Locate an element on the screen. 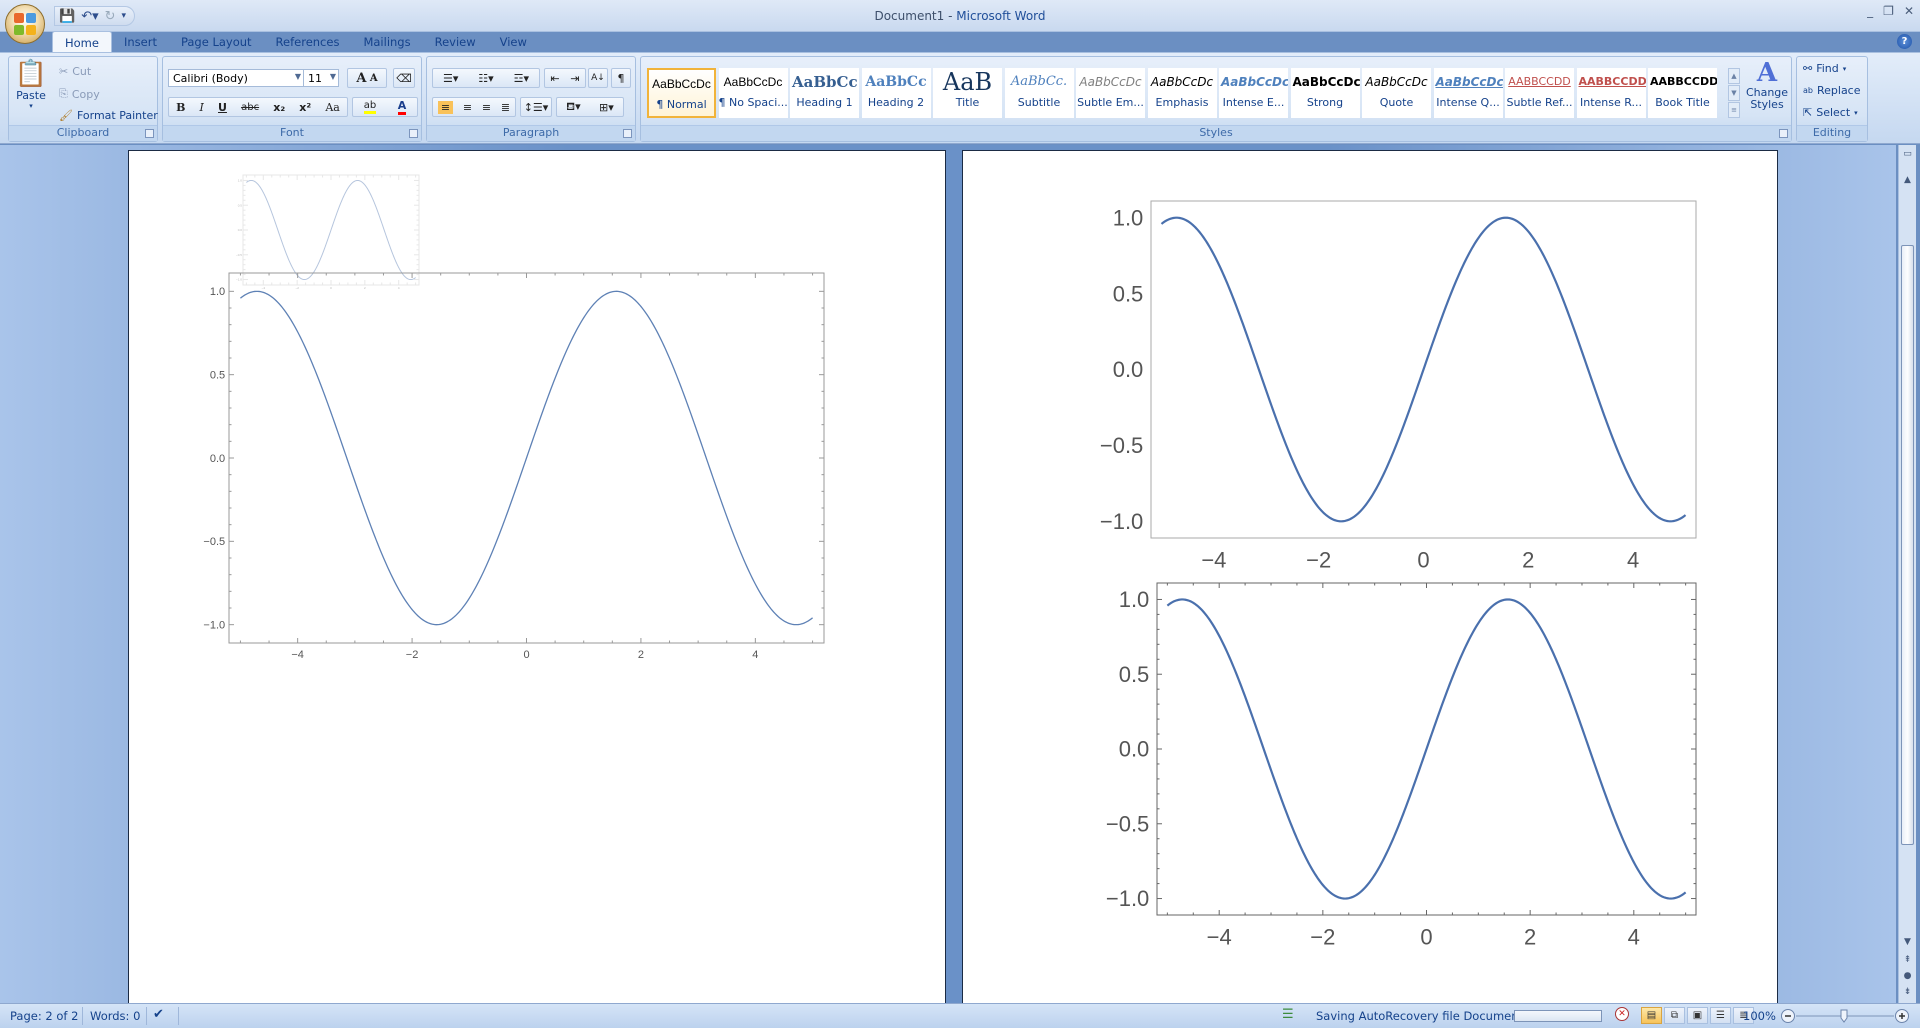 The width and height of the screenshot is (1920, 1028). gallery-up-icon: ▲ is located at coordinates (1734, 76).